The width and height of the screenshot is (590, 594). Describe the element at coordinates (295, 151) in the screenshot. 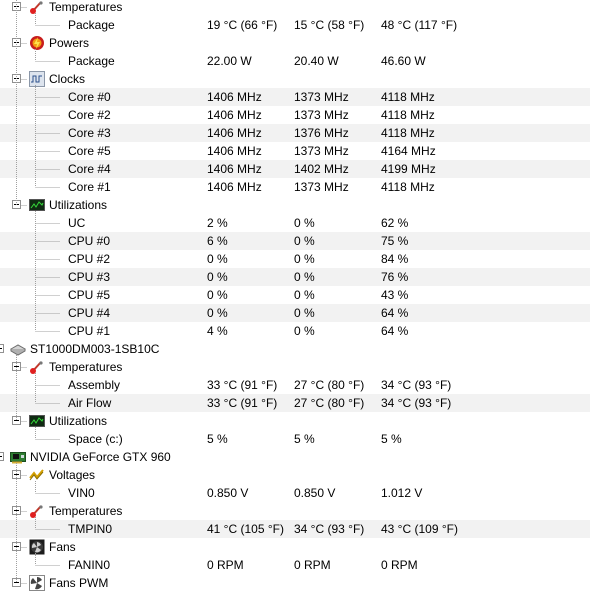

I see `sensor-row: Core #5 1406 MHz 1373 MHz 4164 MHz` at that location.